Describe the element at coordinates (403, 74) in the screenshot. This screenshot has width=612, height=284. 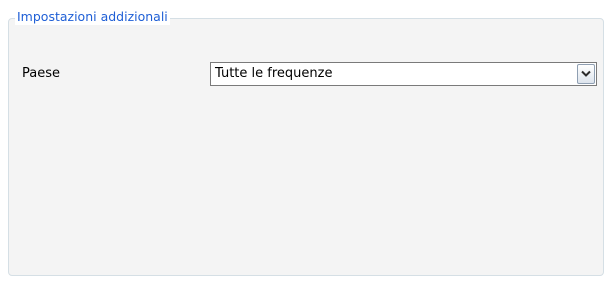
I see `country-select: Tutte le frequenze` at that location.